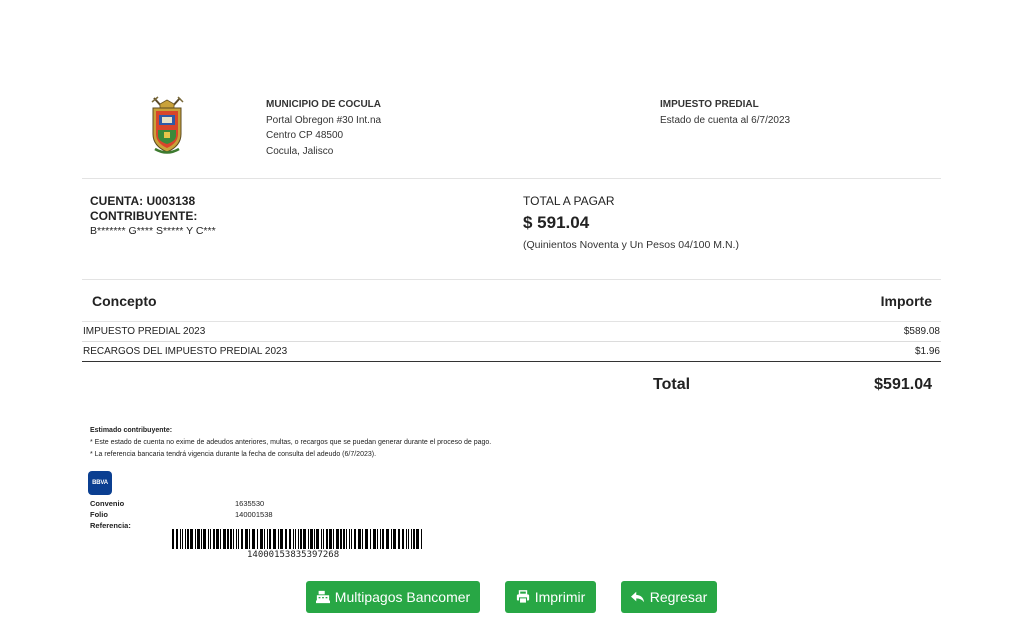  Describe the element at coordinates (110, 525) in the screenshot. I see `referencia-label: Referencia:` at that location.